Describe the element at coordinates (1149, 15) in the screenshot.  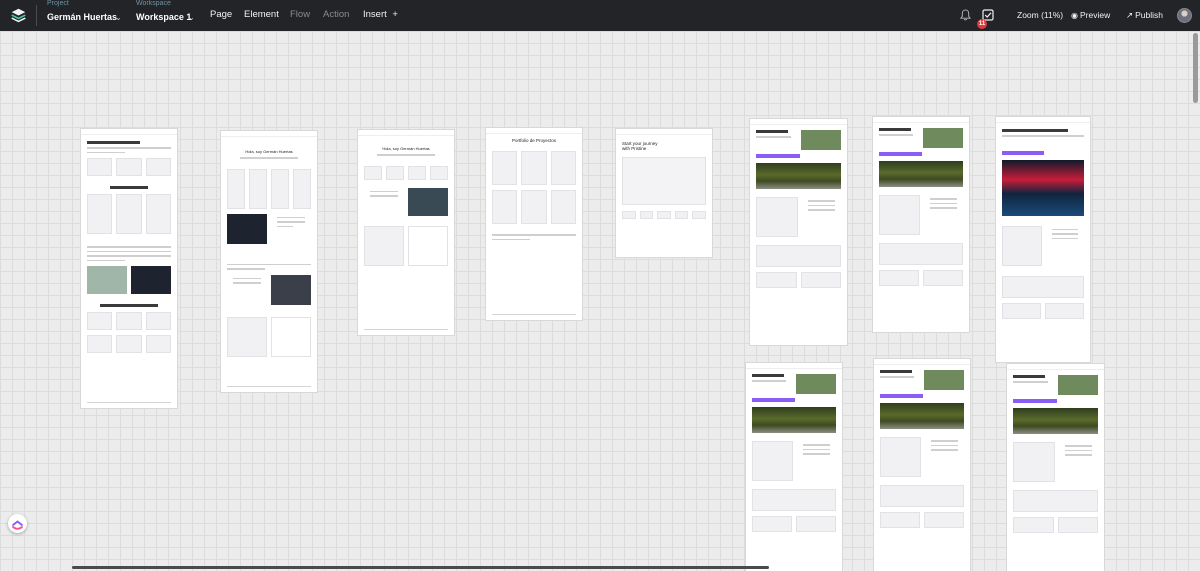
I see `publish-label: Publish` at that location.